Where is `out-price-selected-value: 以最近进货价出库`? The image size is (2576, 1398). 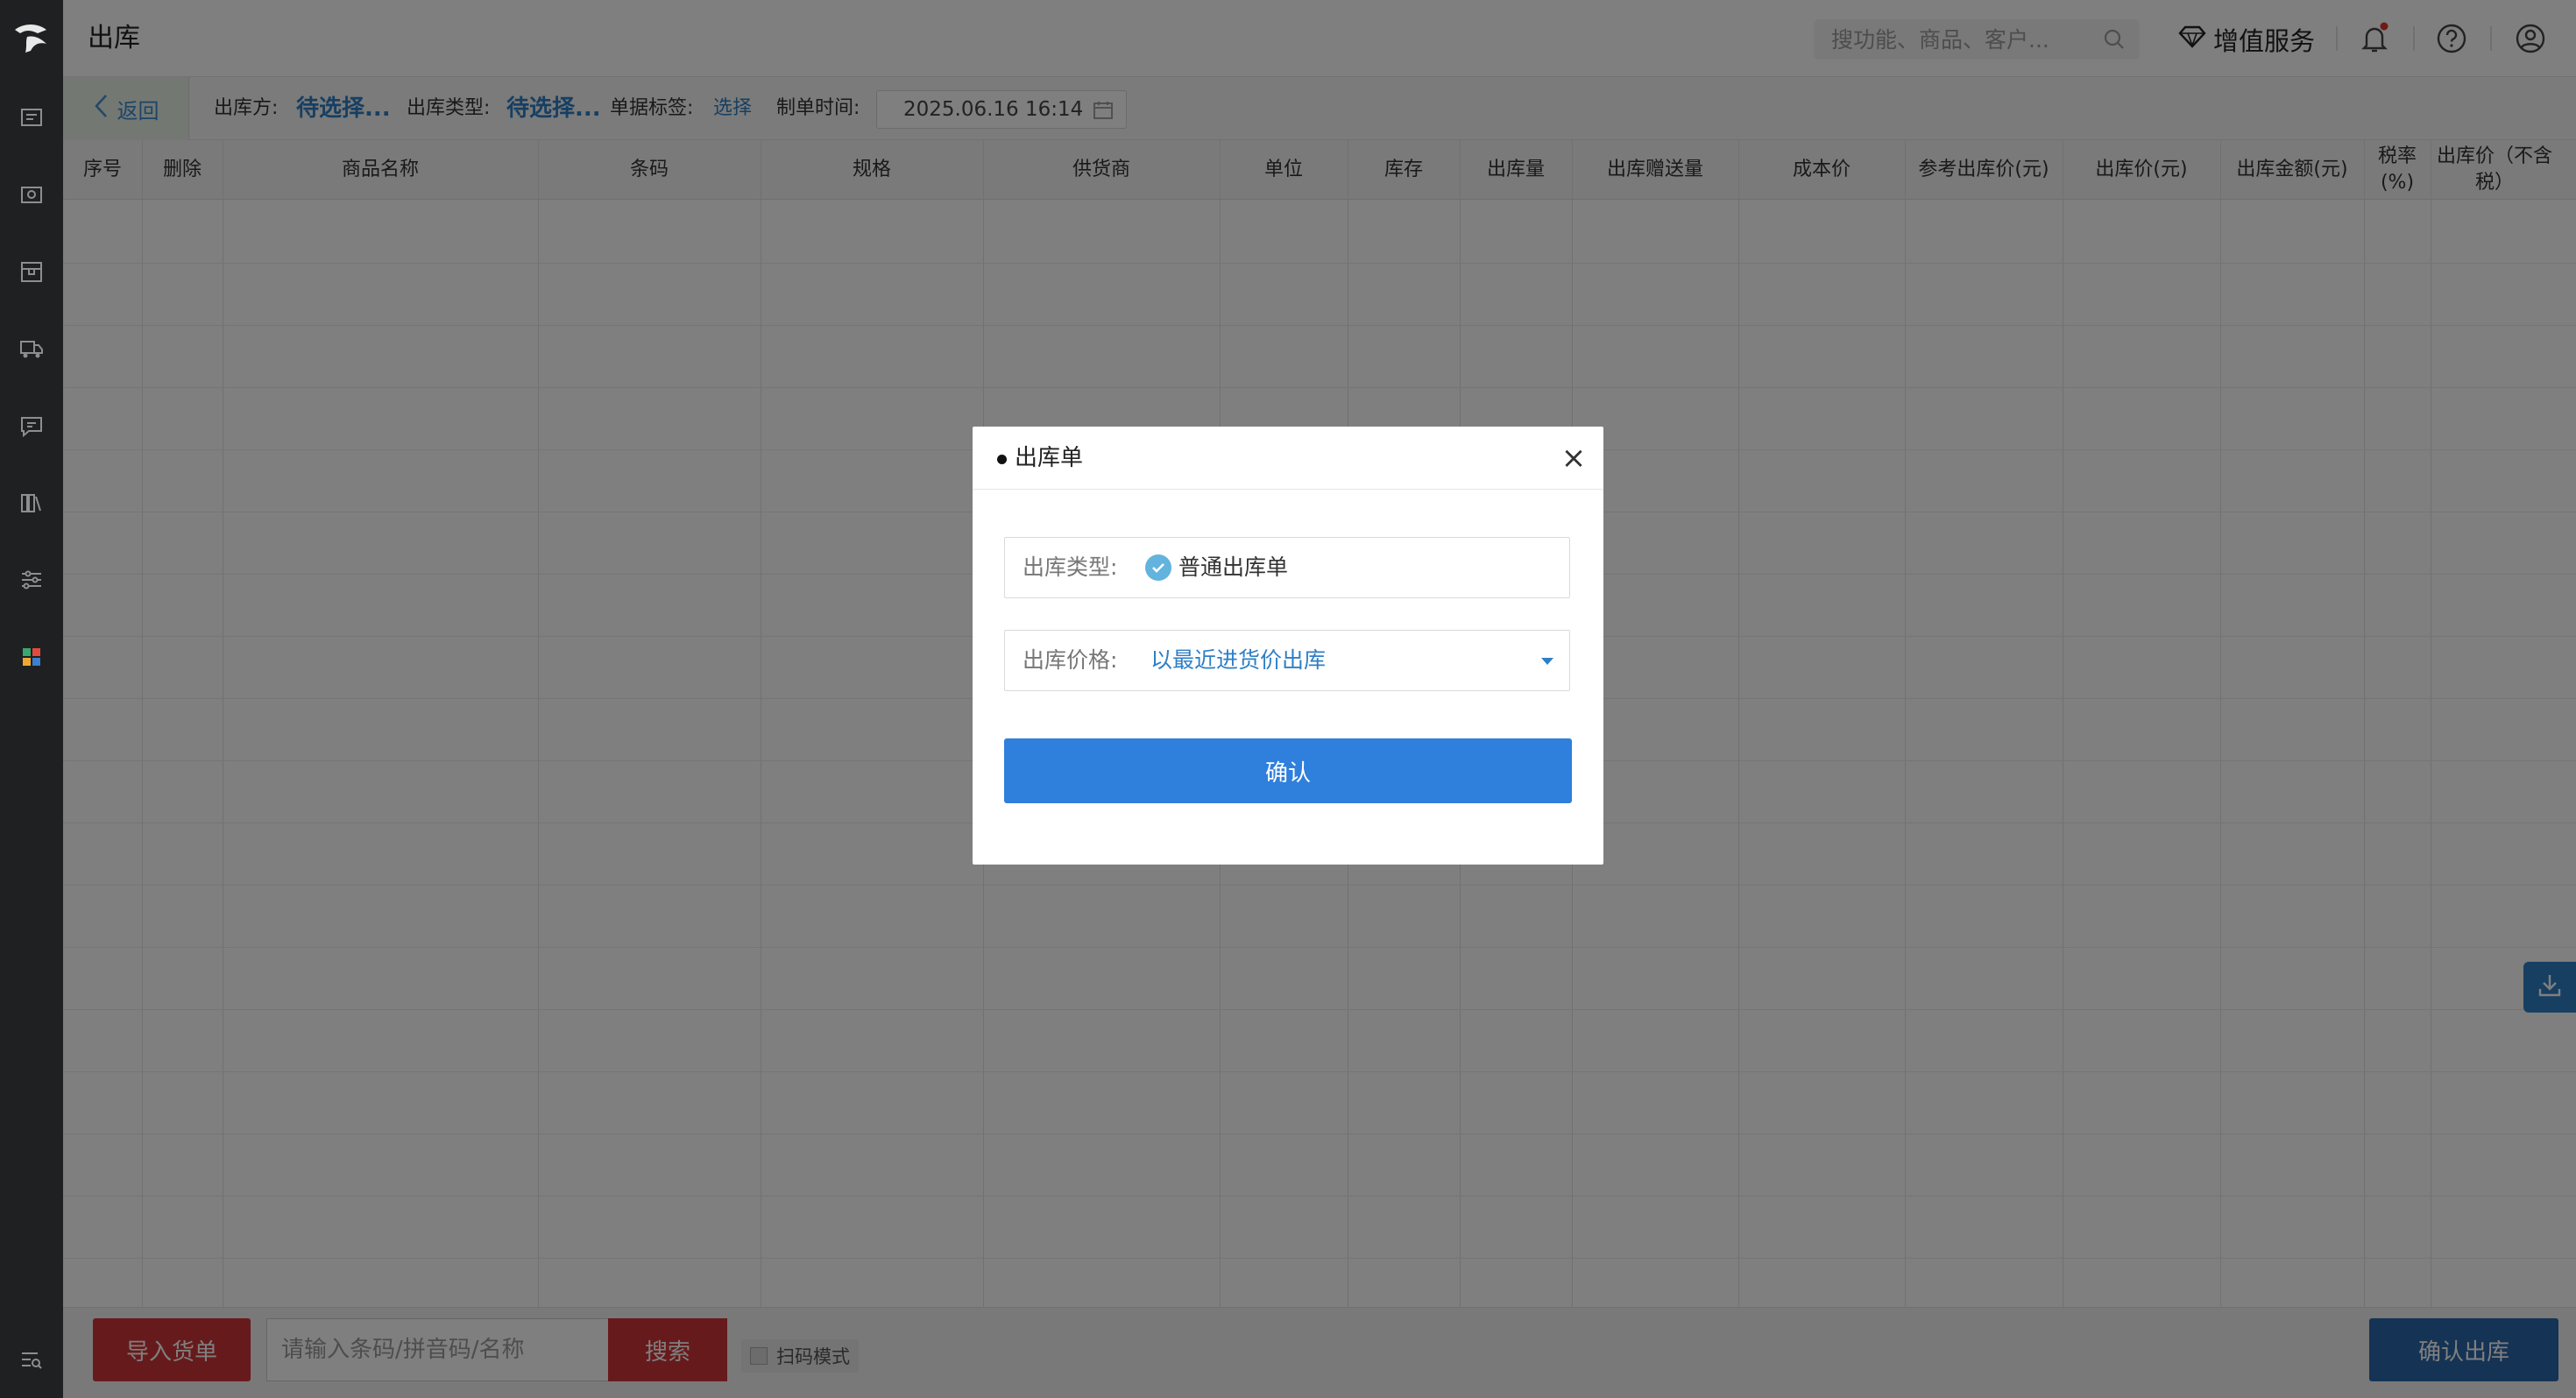
out-price-selected-value: 以最近进货价出库 is located at coordinates (1238, 660).